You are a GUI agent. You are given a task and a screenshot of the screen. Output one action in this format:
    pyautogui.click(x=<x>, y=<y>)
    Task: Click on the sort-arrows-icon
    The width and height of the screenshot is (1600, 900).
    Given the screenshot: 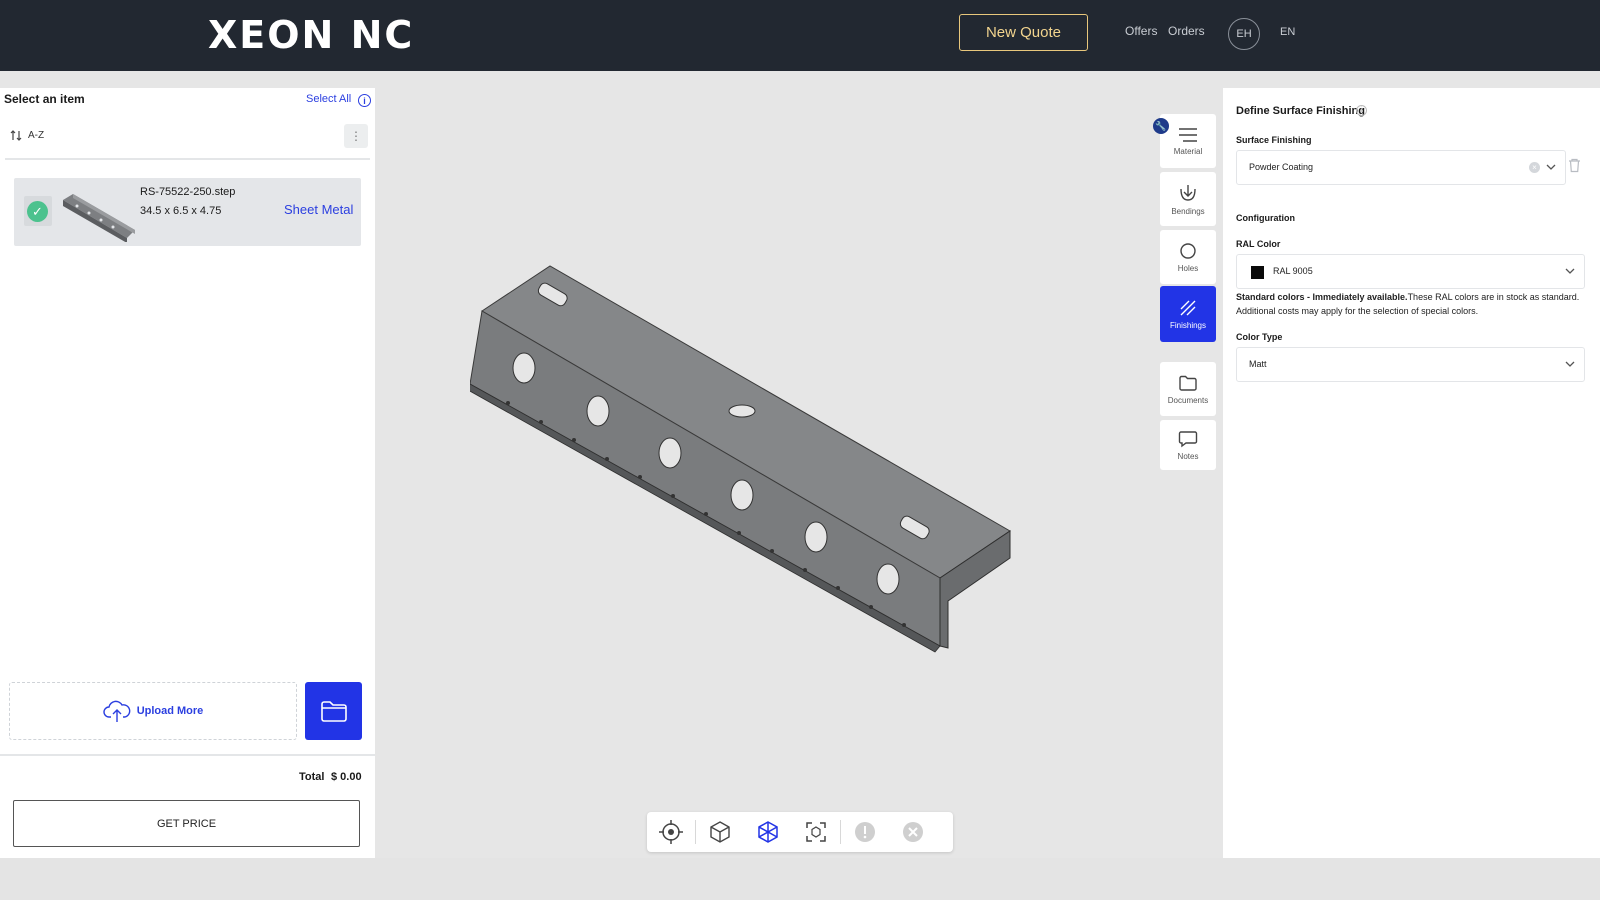 What is the action you would take?
    pyautogui.click(x=16, y=135)
    